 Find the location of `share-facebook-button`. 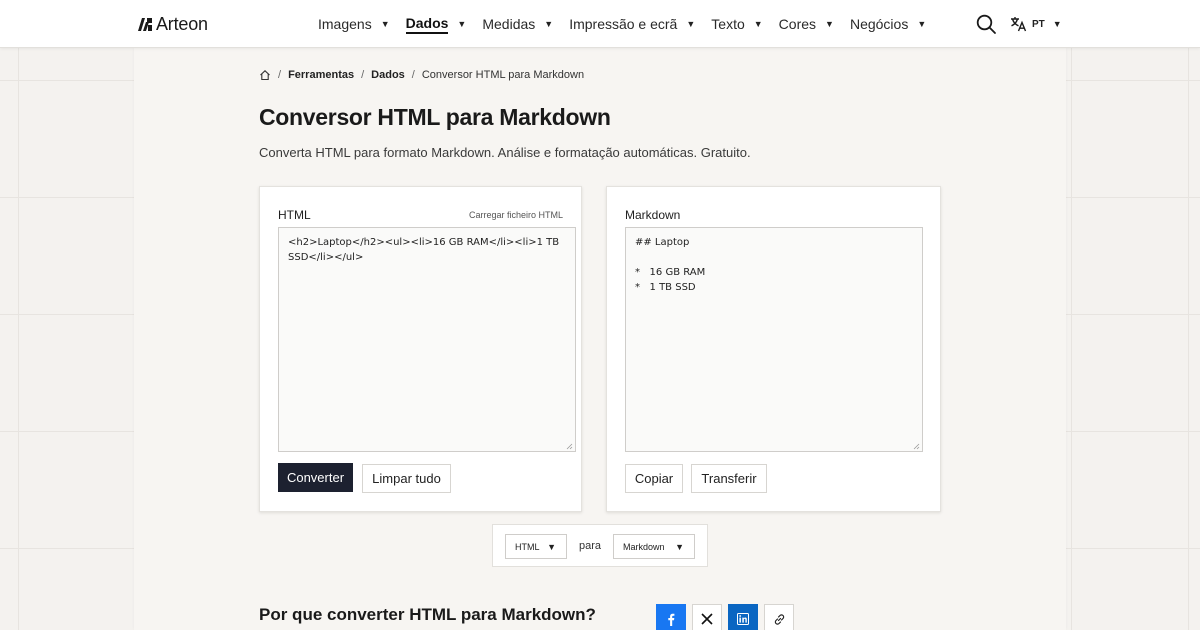

share-facebook-button is located at coordinates (671, 617).